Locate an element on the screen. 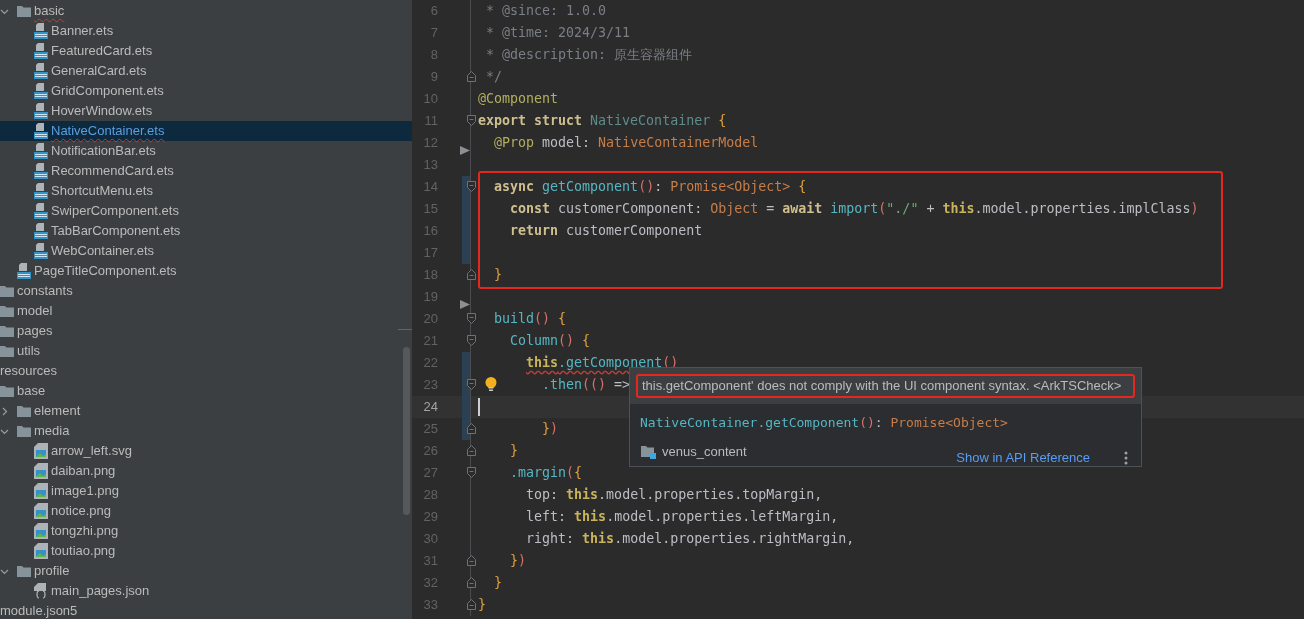 The width and height of the screenshot is (1304, 619). line-number: 7 is located at coordinates (433, 33).